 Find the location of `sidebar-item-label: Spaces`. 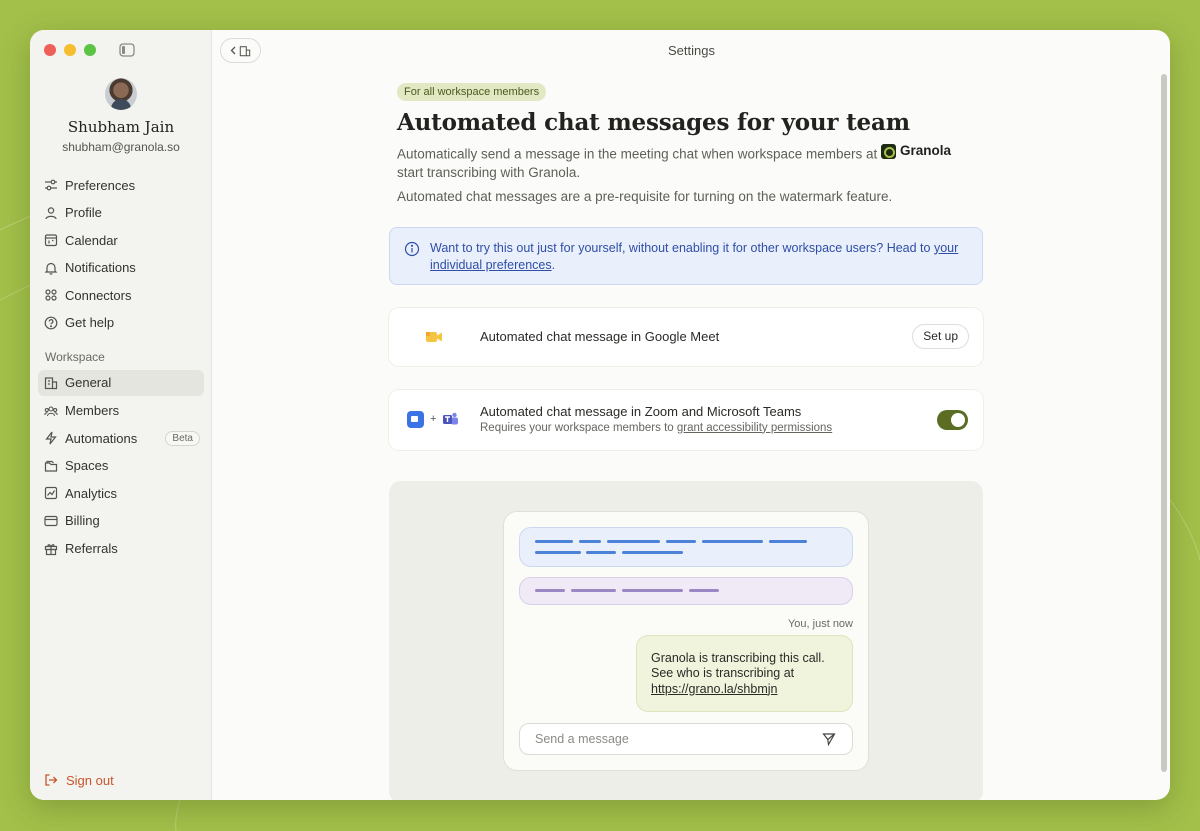

sidebar-item-label: Spaces is located at coordinates (87, 466).